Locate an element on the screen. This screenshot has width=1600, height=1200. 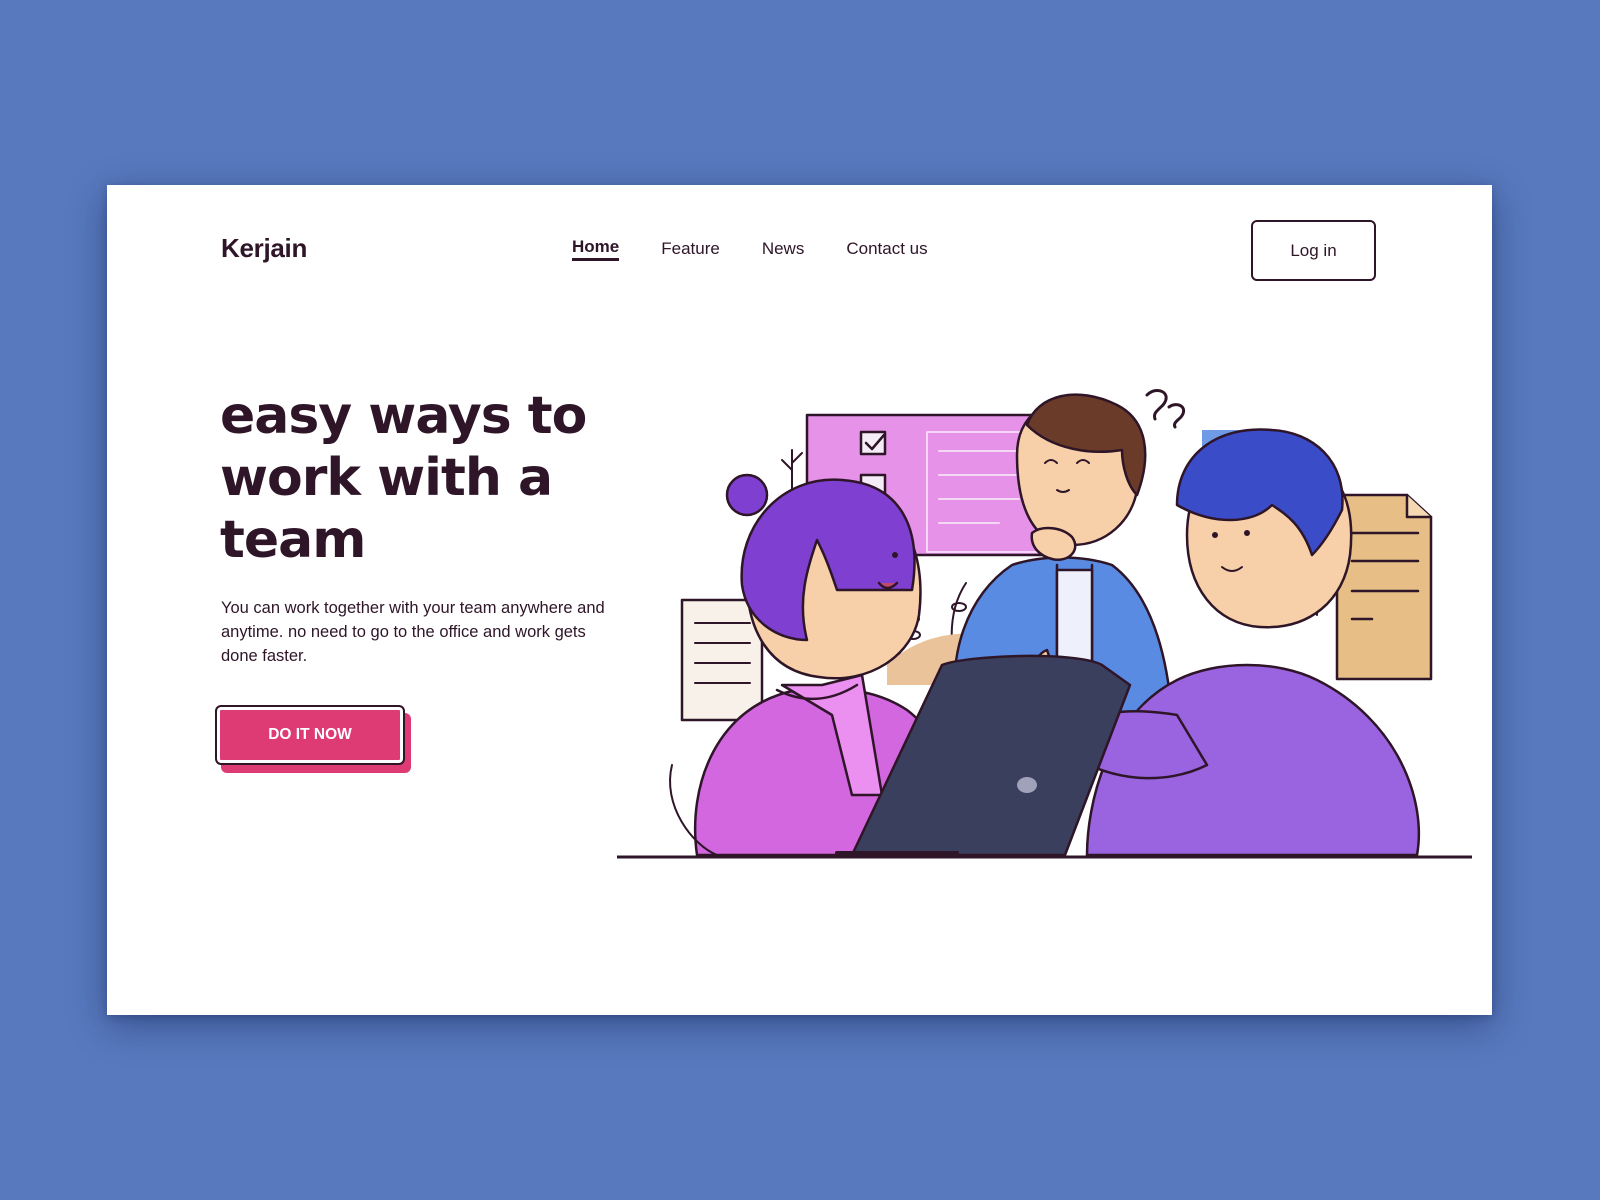
main-nav: Home Feature News Contact us is located at coordinates (750, 249).